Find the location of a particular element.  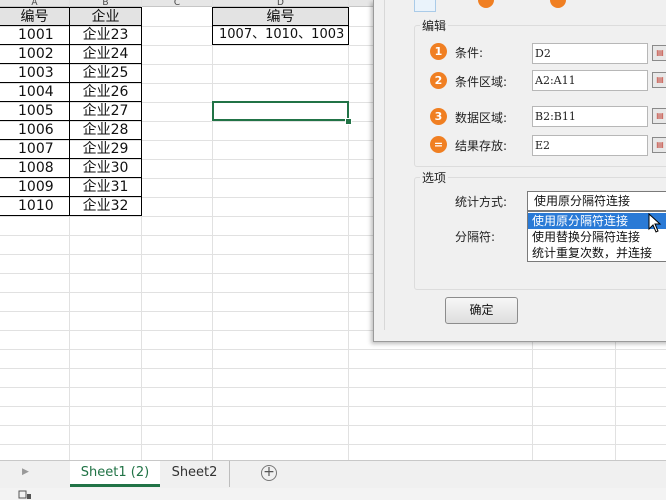

result-location-input: E2 is located at coordinates (590, 145).